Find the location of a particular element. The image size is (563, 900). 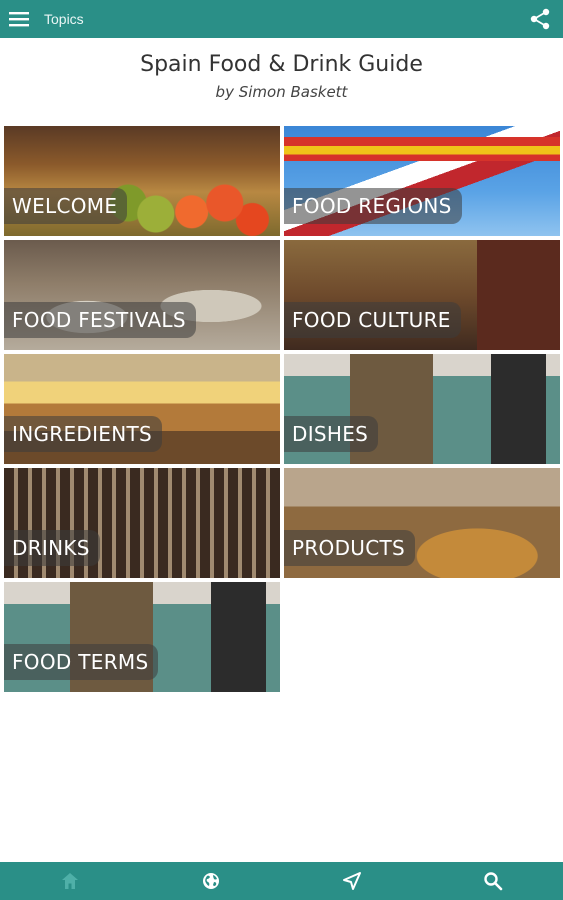

menu-button is located at coordinates (19, 19).